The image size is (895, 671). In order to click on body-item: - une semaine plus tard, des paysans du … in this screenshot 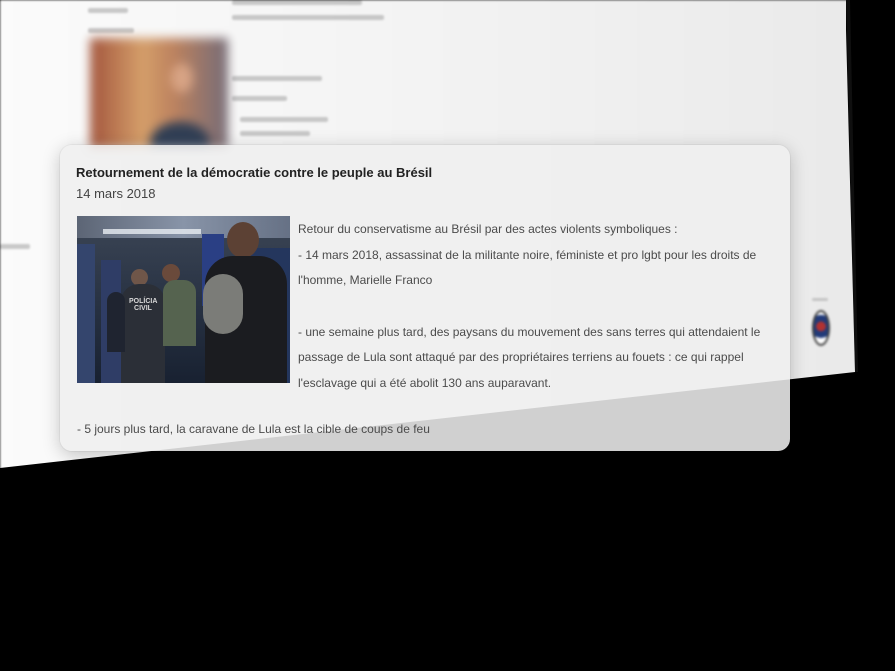, I will do `click(529, 357)`.